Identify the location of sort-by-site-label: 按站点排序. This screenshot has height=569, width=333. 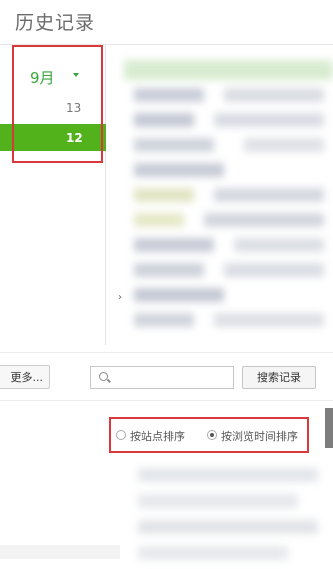
(157, 436).